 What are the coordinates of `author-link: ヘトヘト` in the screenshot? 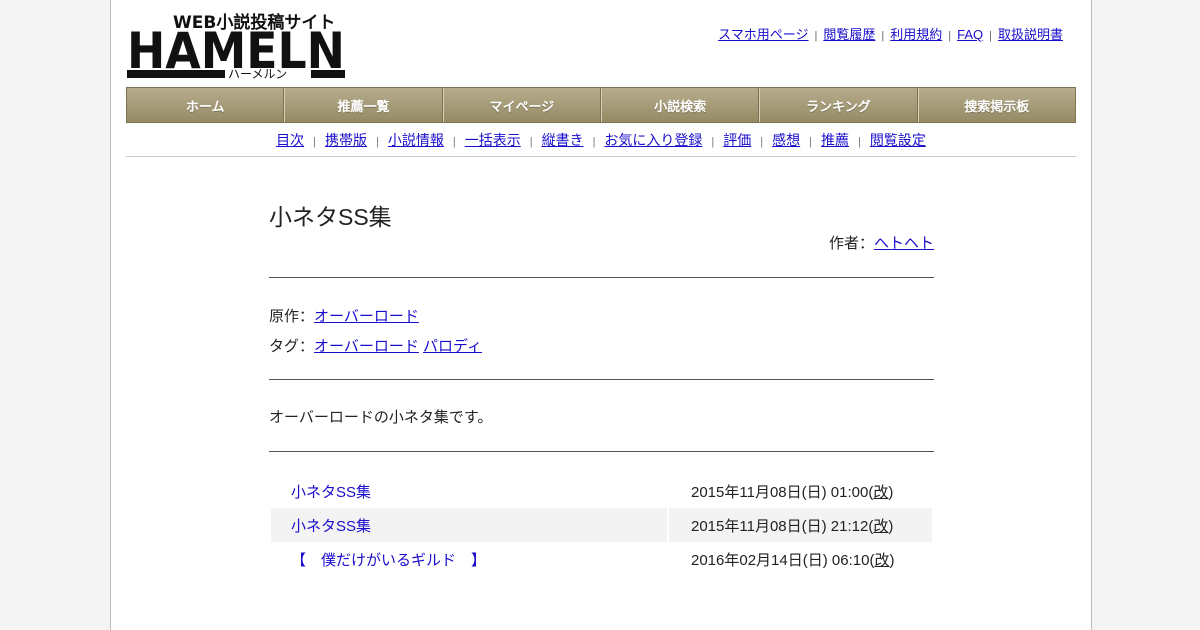 It's located at (904, 243).